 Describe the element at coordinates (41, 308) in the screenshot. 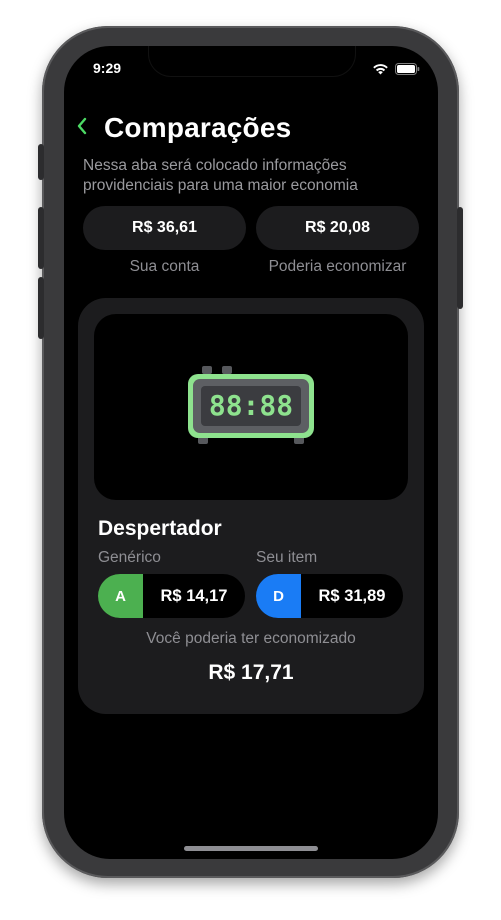

I see `volume-down-button` at that location.